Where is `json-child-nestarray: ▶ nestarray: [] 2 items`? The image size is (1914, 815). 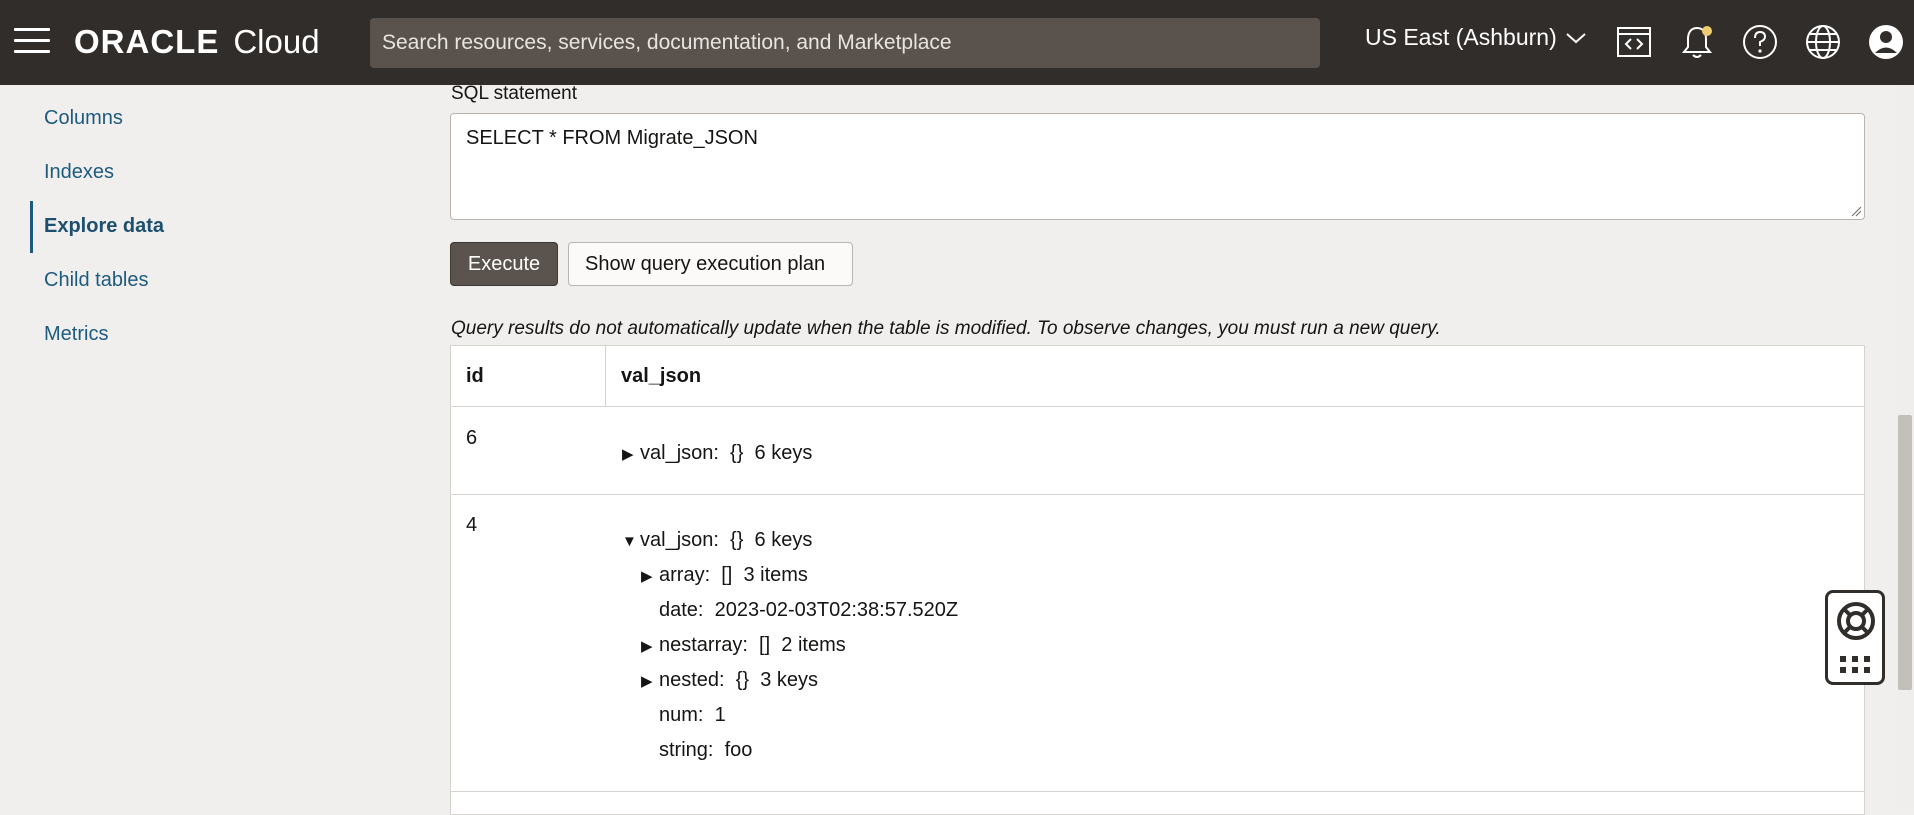
json-child-nestarray: ▶ nestarray: [] 2 items is located at coordinates (743, 645).